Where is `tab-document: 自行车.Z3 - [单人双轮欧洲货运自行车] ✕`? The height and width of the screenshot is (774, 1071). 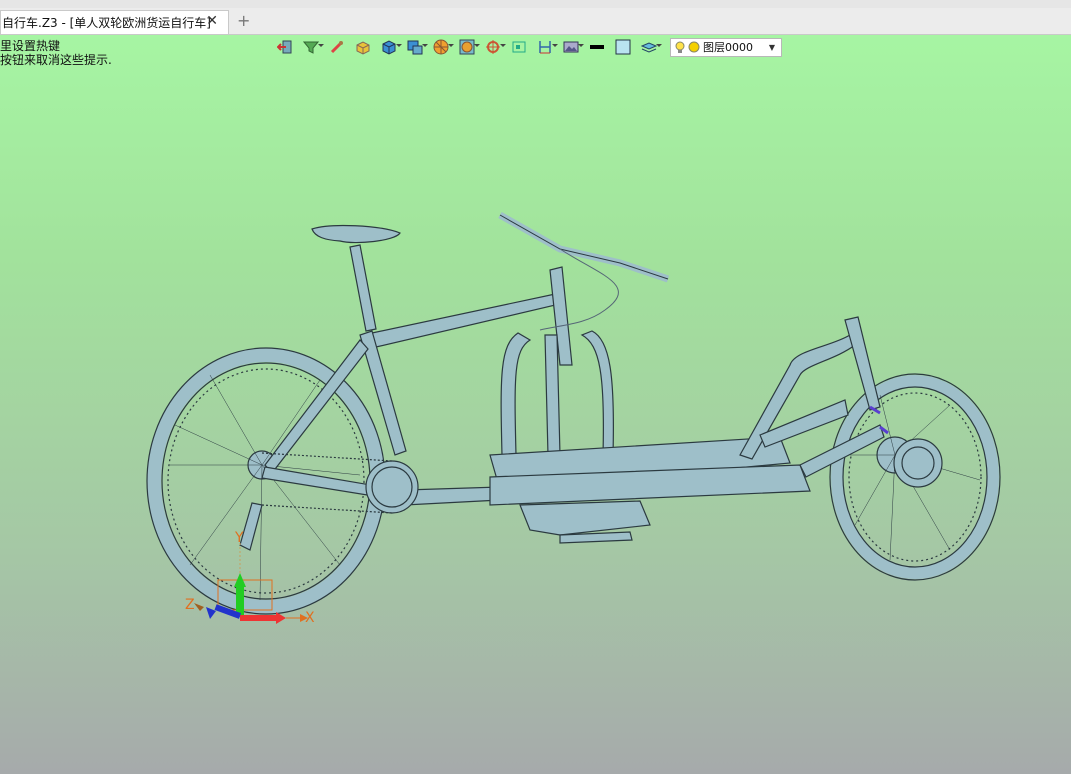 tab-document: 自行车.Z3 - [单人双轮欧洲货运自行车] ✕ is located at coordinates (114, 22).